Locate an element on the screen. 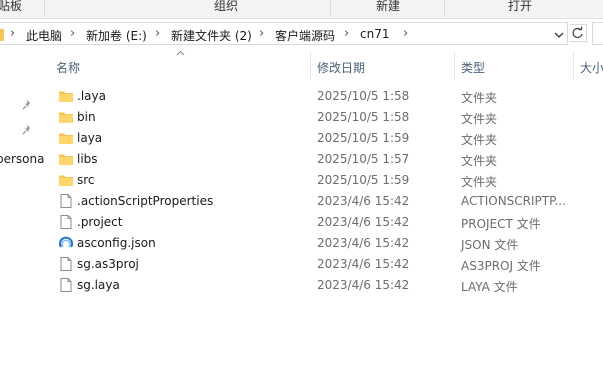  file-row: libs 2025/10/5 1:57 文件夹 is located at coordinates (320, 159).